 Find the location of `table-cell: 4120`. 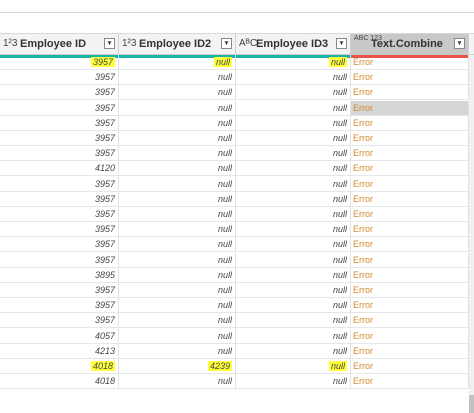

table-cell: 4120 is located at coordinates (59, 168).